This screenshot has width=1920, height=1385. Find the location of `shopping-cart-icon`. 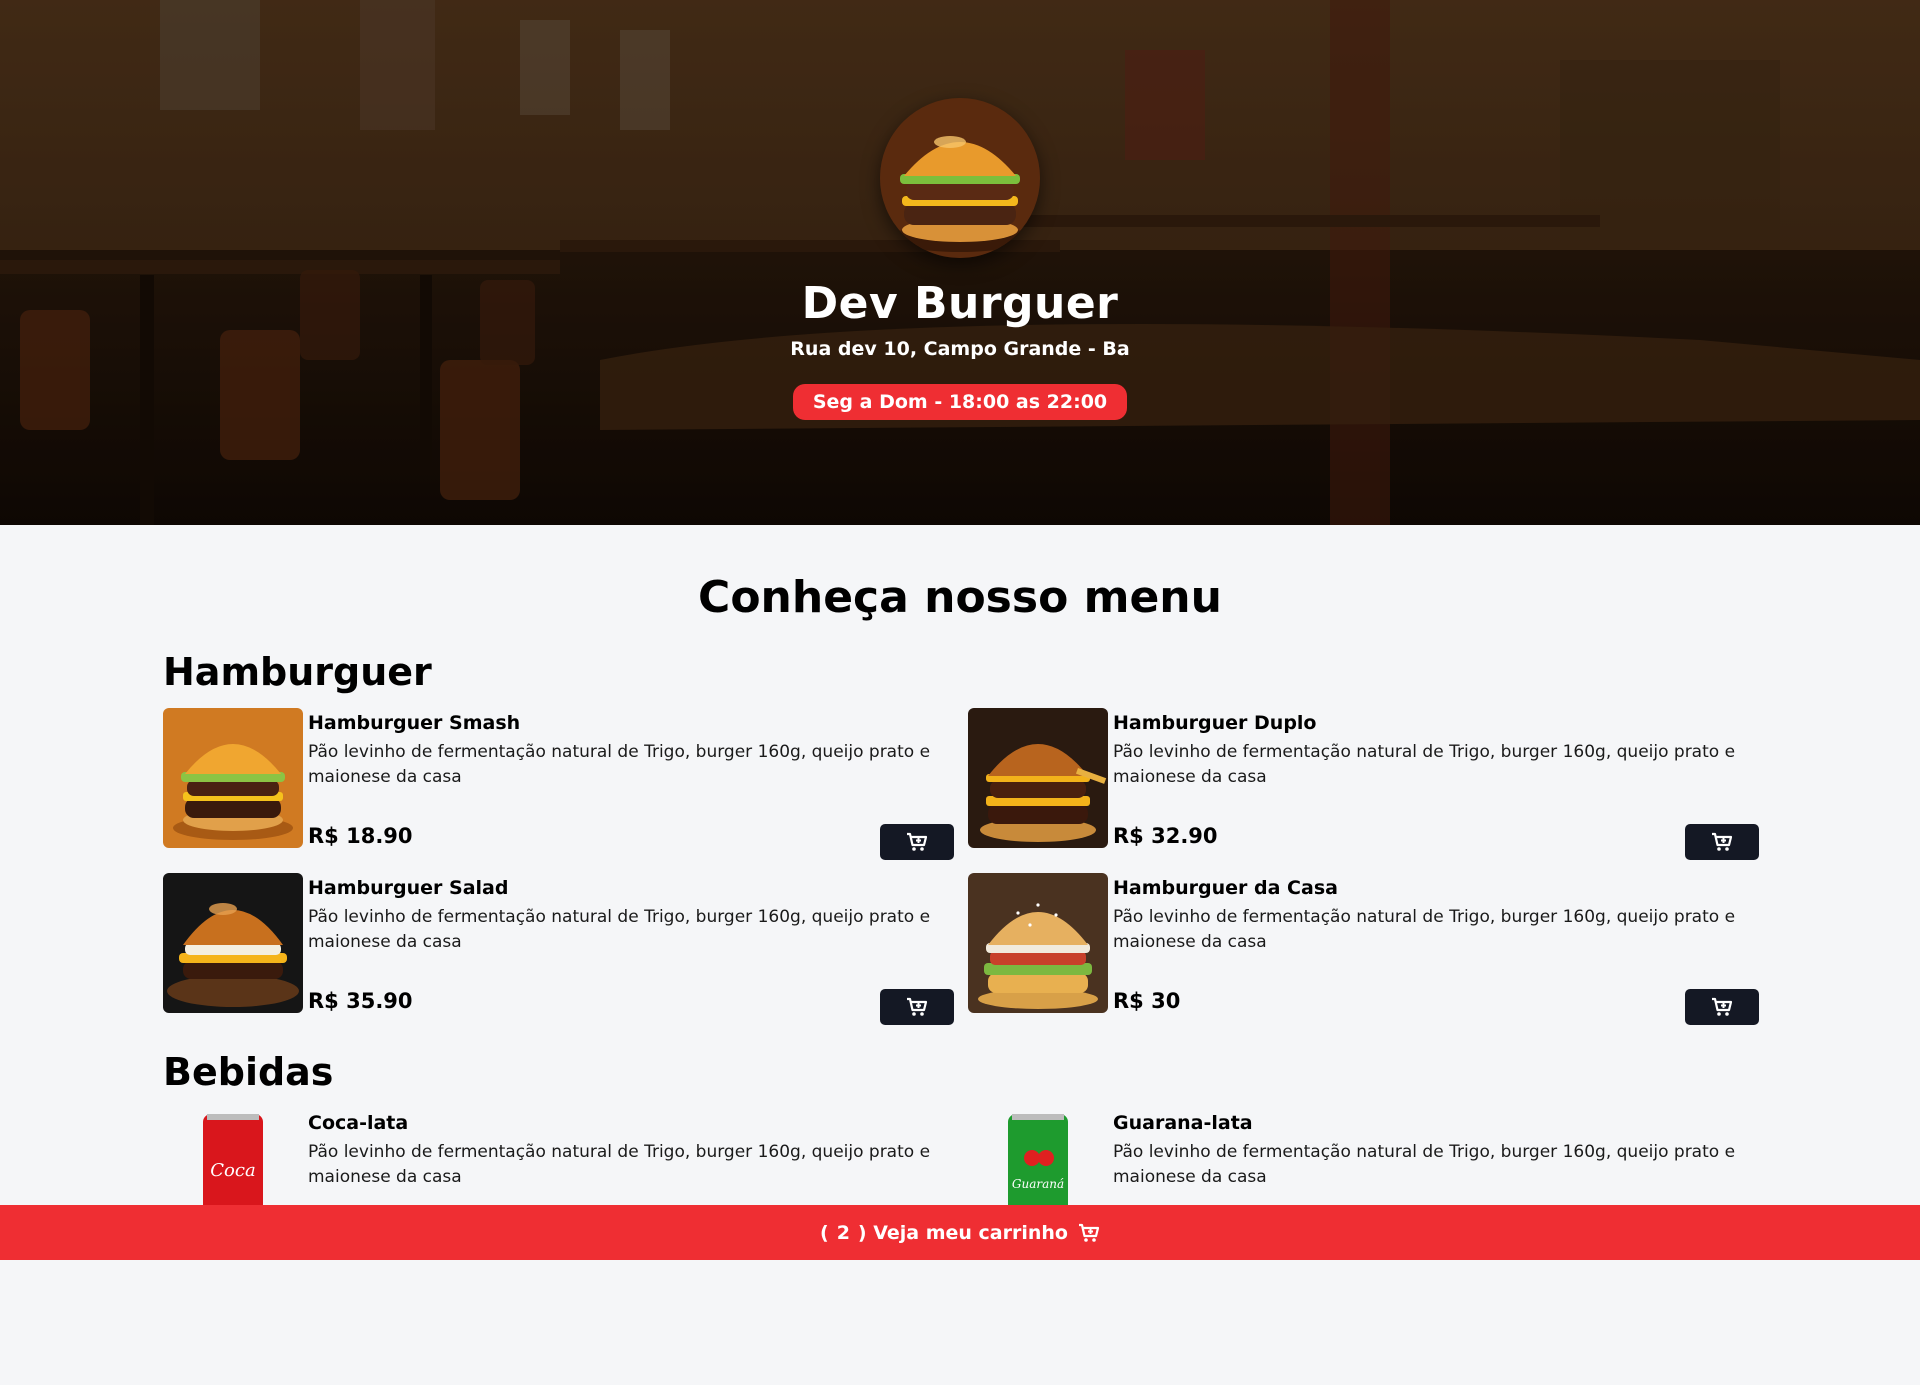

shopping-cart-icon is located at coordinates (1089, 1233).